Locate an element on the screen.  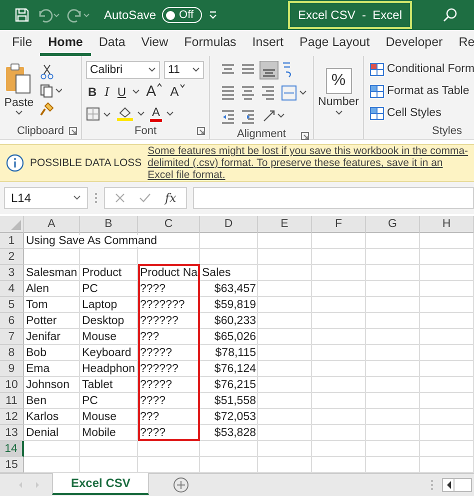
sheet-tab: Excel CSV is located at coordinates (101, 484).